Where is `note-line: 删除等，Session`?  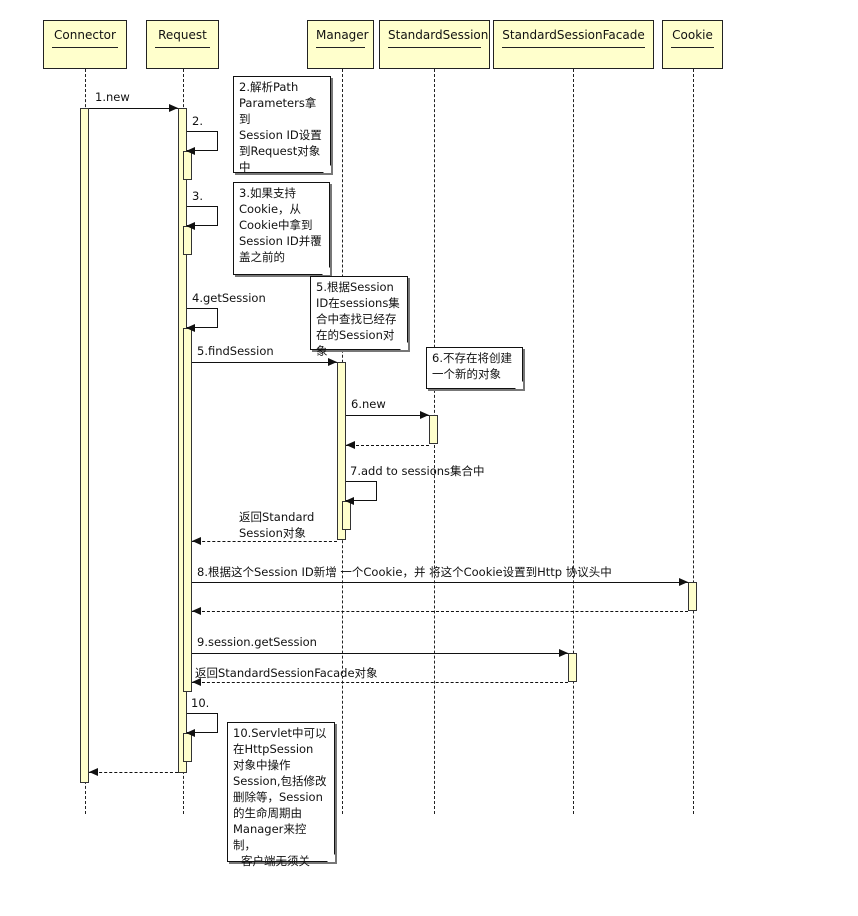 note-line: 删除等，Session is located at coordinates (278, 797).